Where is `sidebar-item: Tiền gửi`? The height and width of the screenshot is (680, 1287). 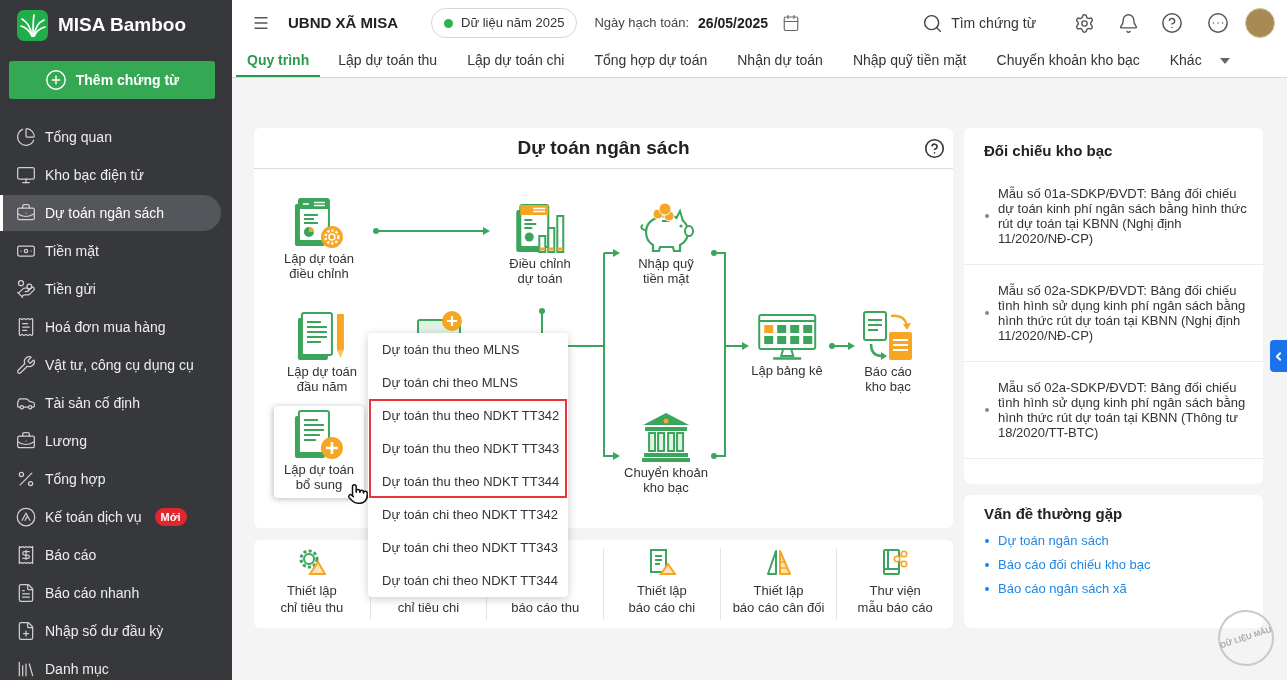
sidebar-item: Tiền gửi is located at coordinates (110, 289).